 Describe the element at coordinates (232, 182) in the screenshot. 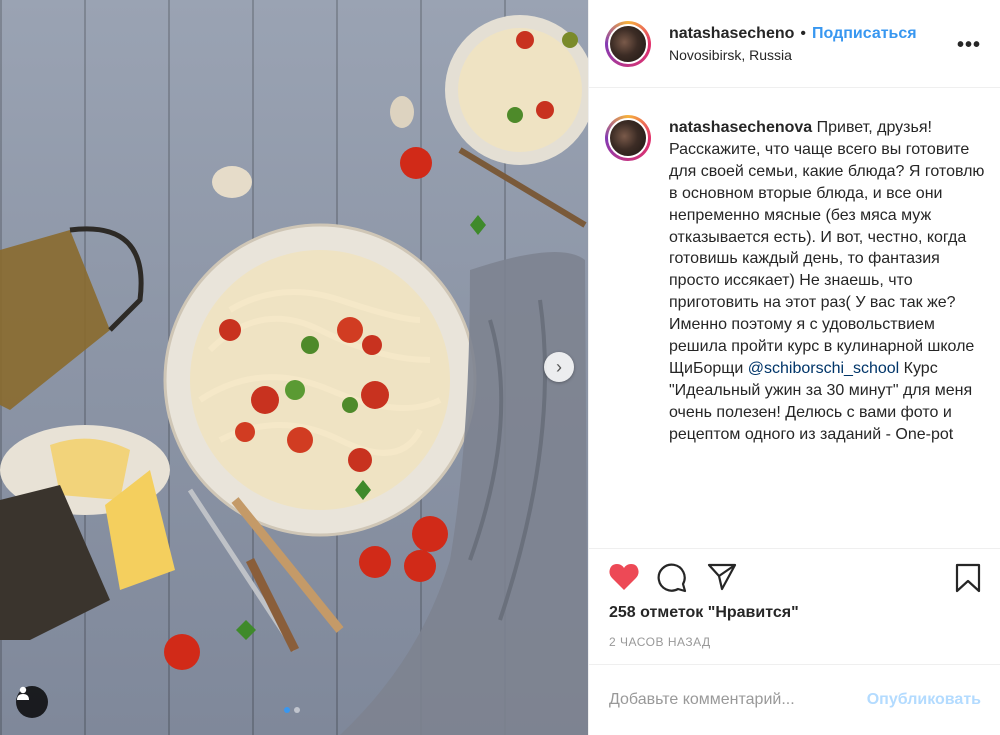

I see `garlic-illustration` at that location.